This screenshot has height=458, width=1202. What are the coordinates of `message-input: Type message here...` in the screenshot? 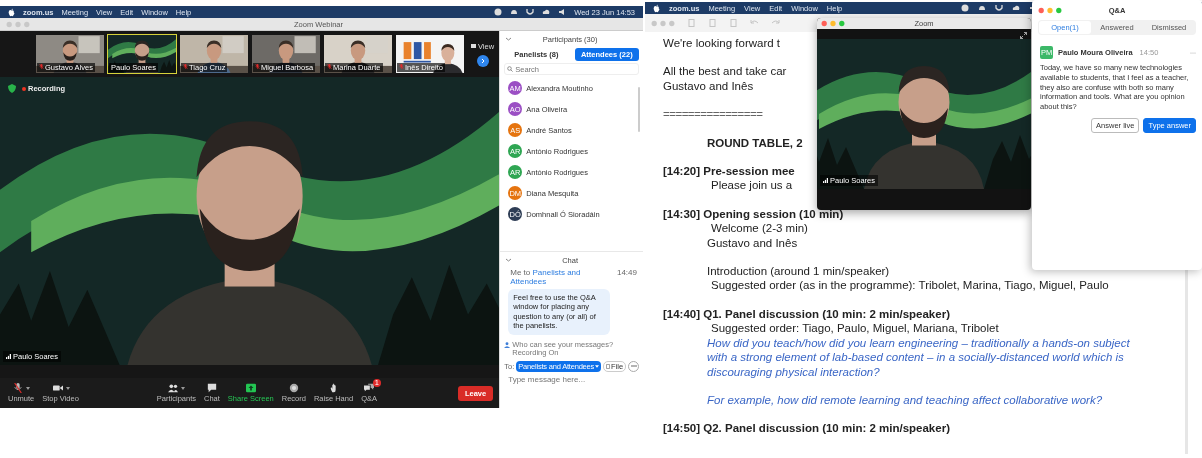 It's located at (568, 379).